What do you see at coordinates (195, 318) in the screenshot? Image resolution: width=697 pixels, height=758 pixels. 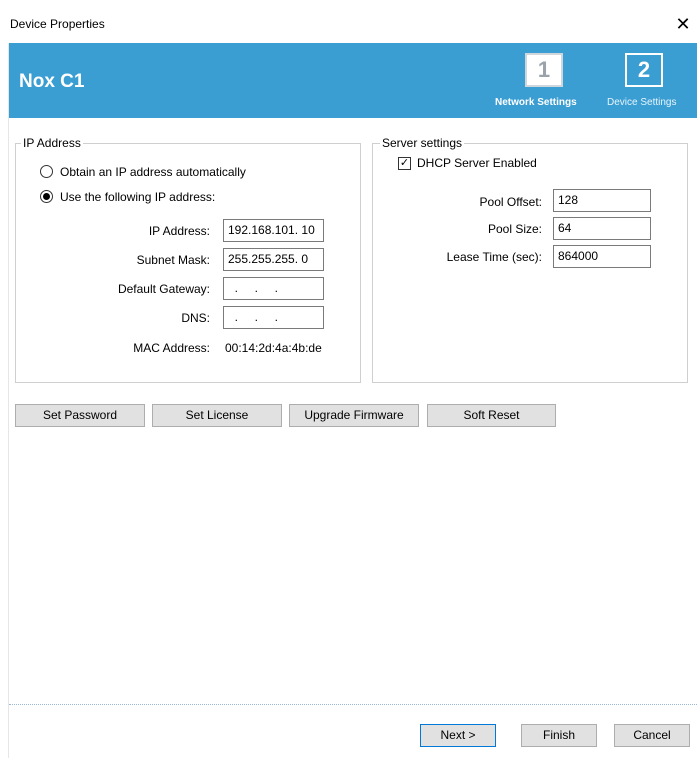 I see `dns-label: DNS:` at bounding box center [195, 318].